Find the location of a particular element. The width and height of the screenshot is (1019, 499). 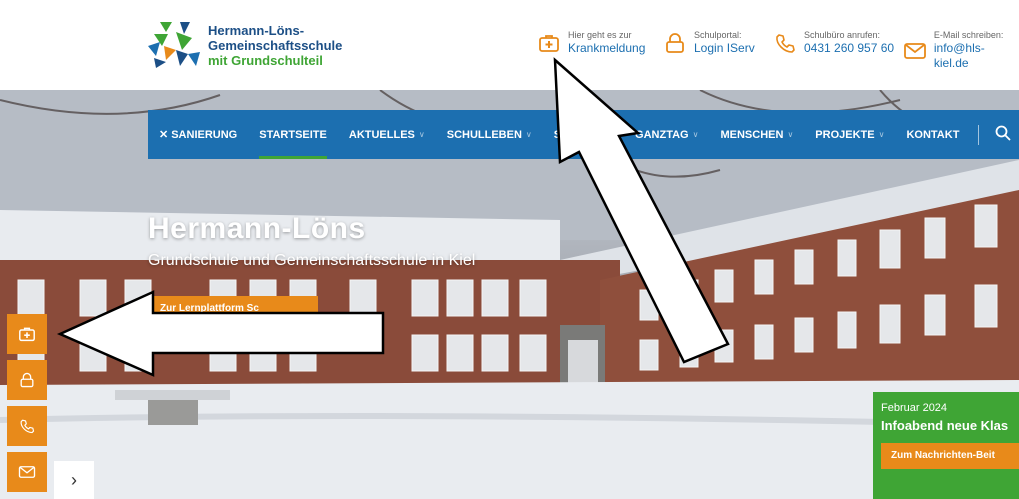

nav-item-projekte: Projekte ∨ is located at coordinates (849, 134).